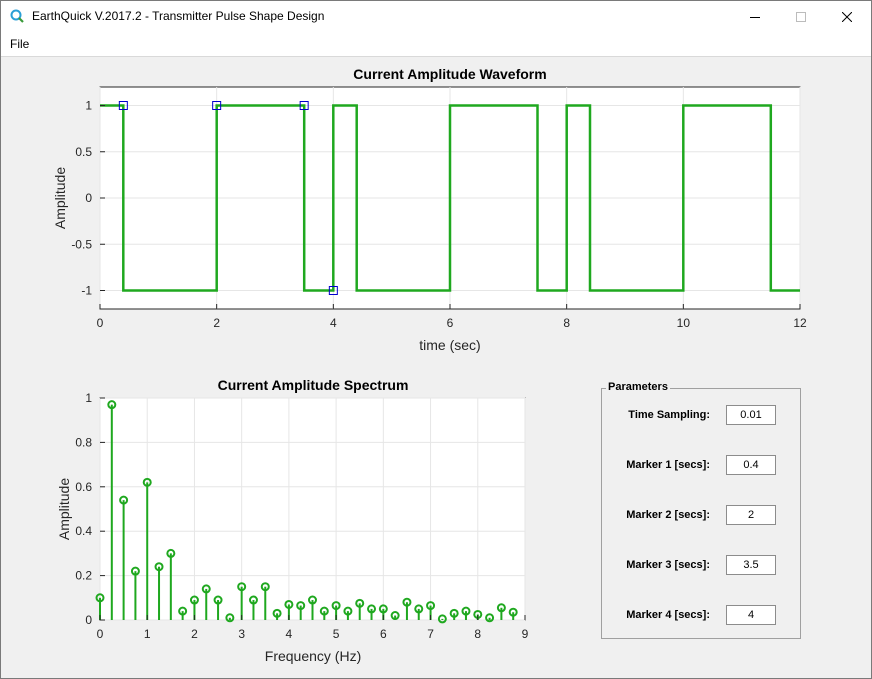  What do you see at coordinates (336, 634) in the screenshot?
I see `spectrum-x-tick-label: 5` at bounding box center [336, 634].